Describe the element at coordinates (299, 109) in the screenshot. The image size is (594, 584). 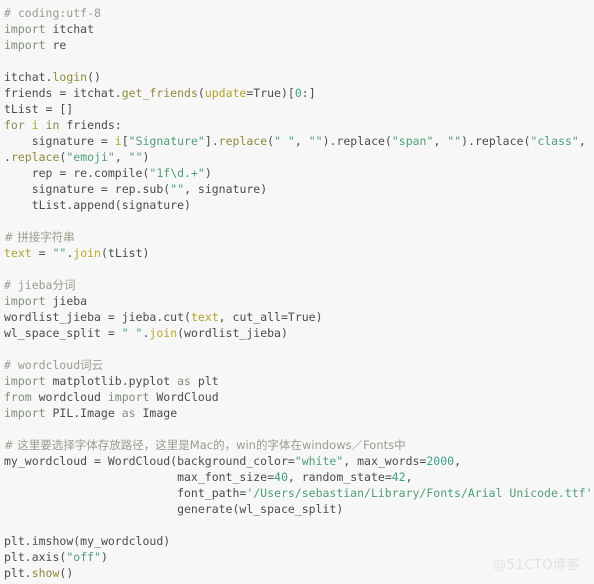
I see `code-line: tList = []` at that location.